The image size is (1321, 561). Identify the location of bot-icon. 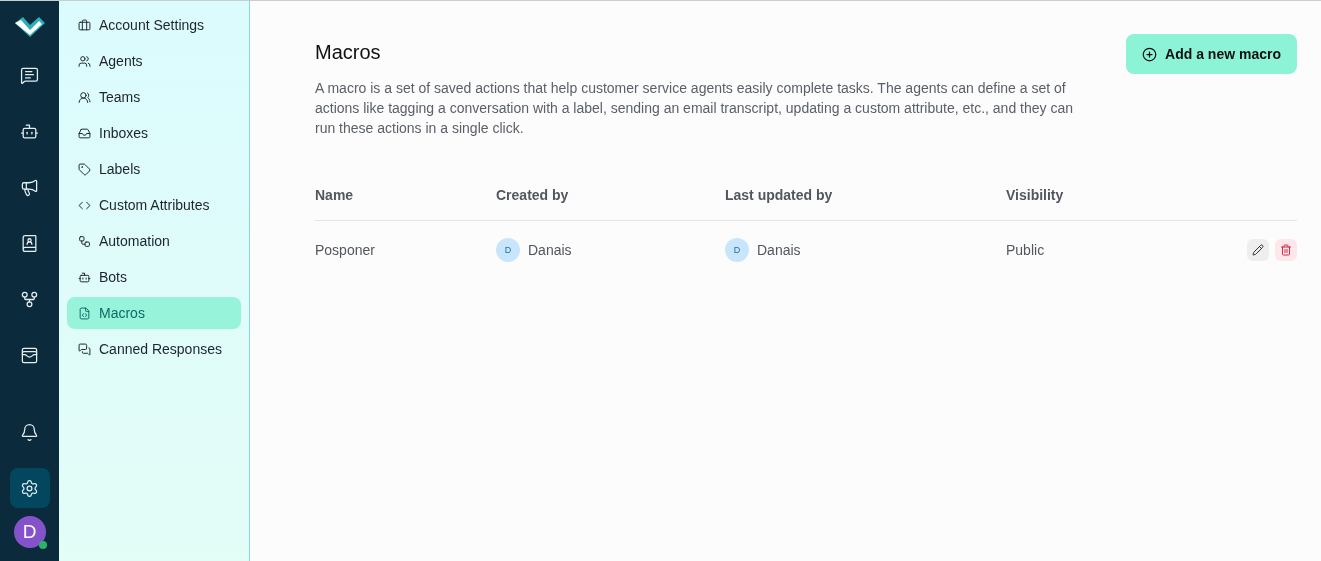
(84, 277).